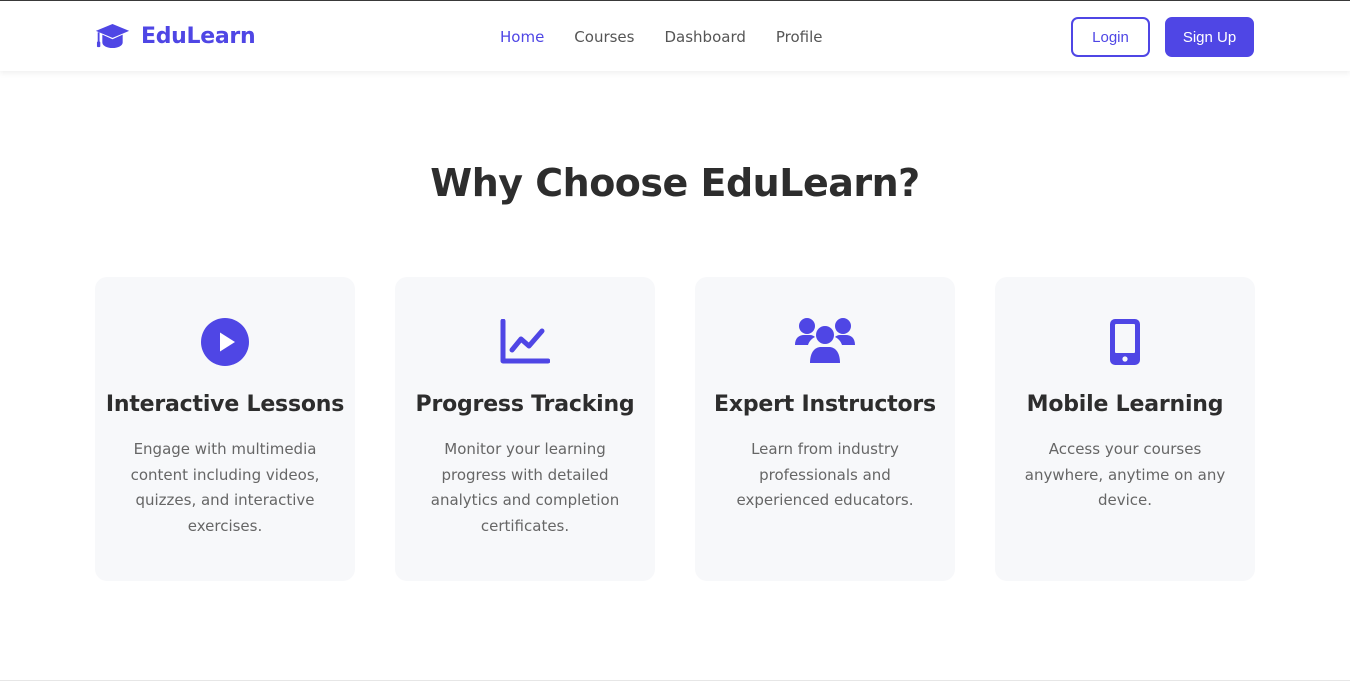 The image size is (1350, 681). I want to click on nav-link-dashboard: Dashboard, so click(704, 37).